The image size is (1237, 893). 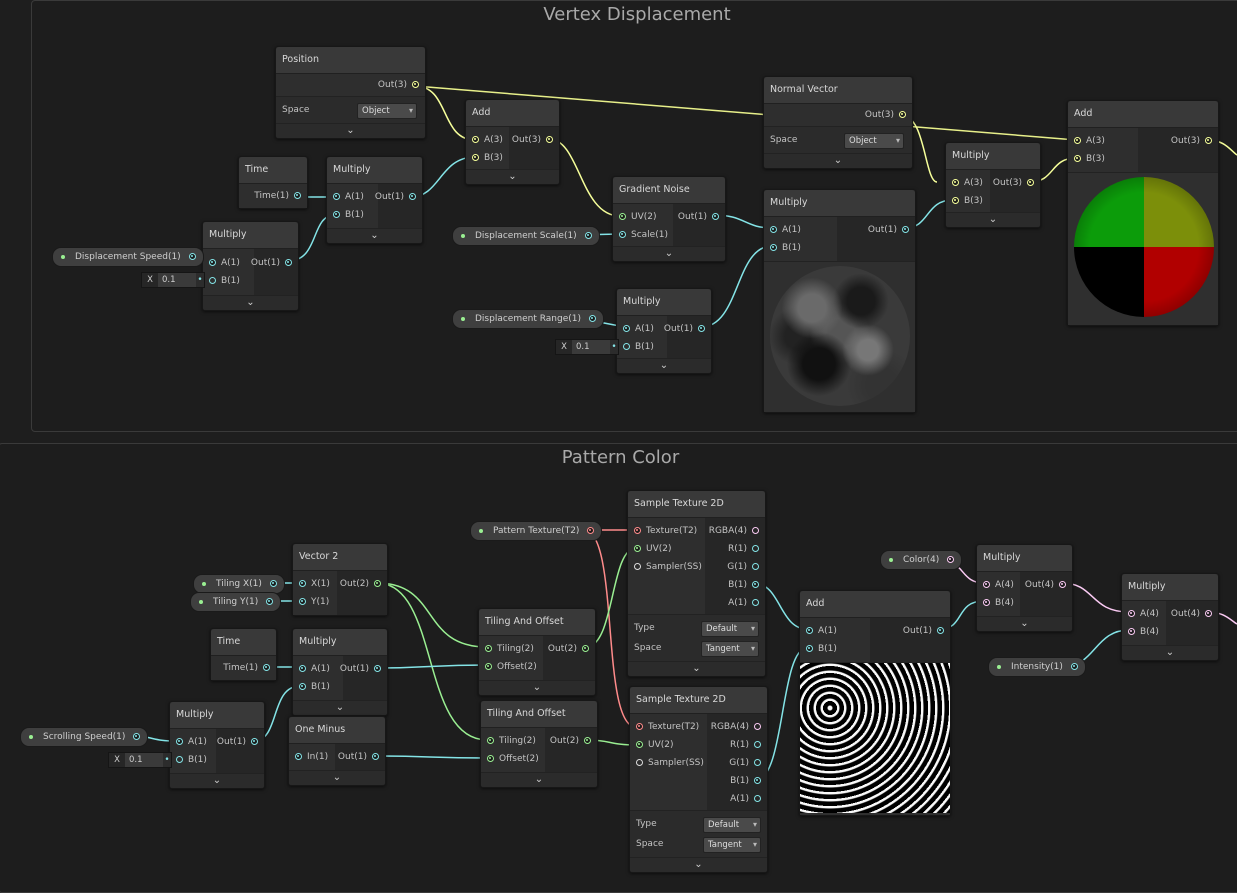 What do you see at coordinates (1037, 667) in the screenshot?
I see `intensity-property: Intensity(1)` at bounding box center [1037, 667].